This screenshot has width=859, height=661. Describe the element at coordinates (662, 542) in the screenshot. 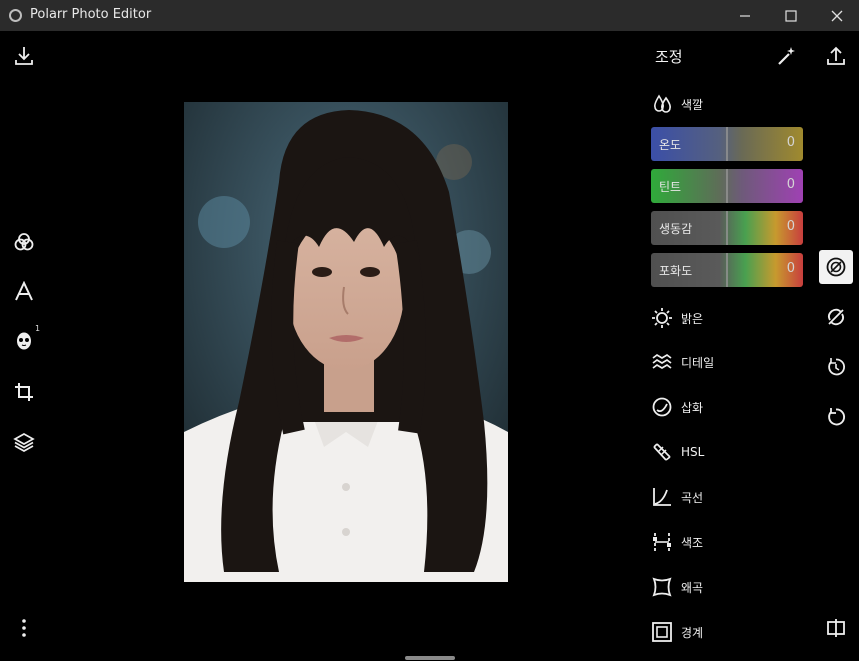

I see `toning-icon` at that location.